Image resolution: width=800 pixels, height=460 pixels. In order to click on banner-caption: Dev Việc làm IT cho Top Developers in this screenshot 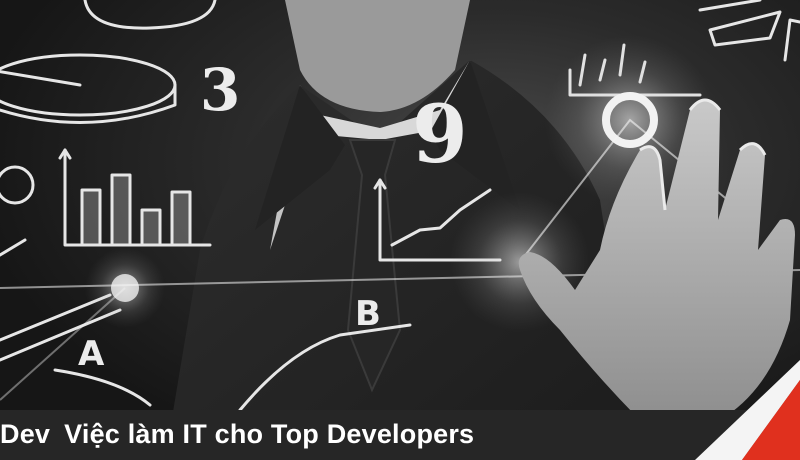, I will do `click(237, 434)`.